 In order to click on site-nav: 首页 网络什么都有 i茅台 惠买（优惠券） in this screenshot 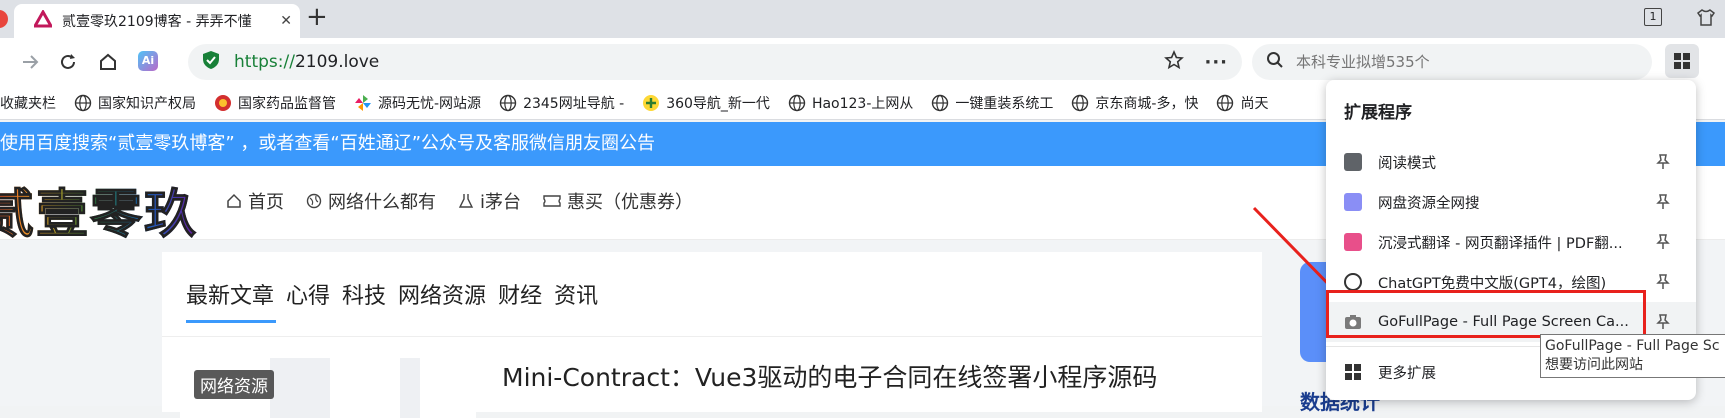, I will do `click(470, 201)`.